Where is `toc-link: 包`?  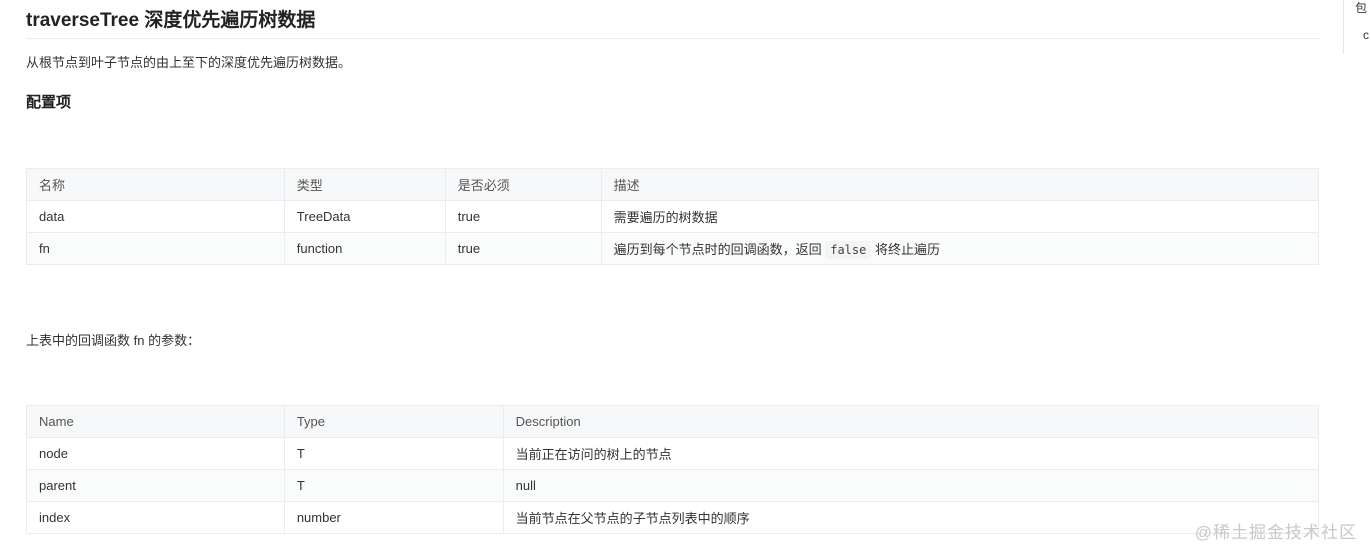
toc-link: 包 is located at coordinates (1361, 8).